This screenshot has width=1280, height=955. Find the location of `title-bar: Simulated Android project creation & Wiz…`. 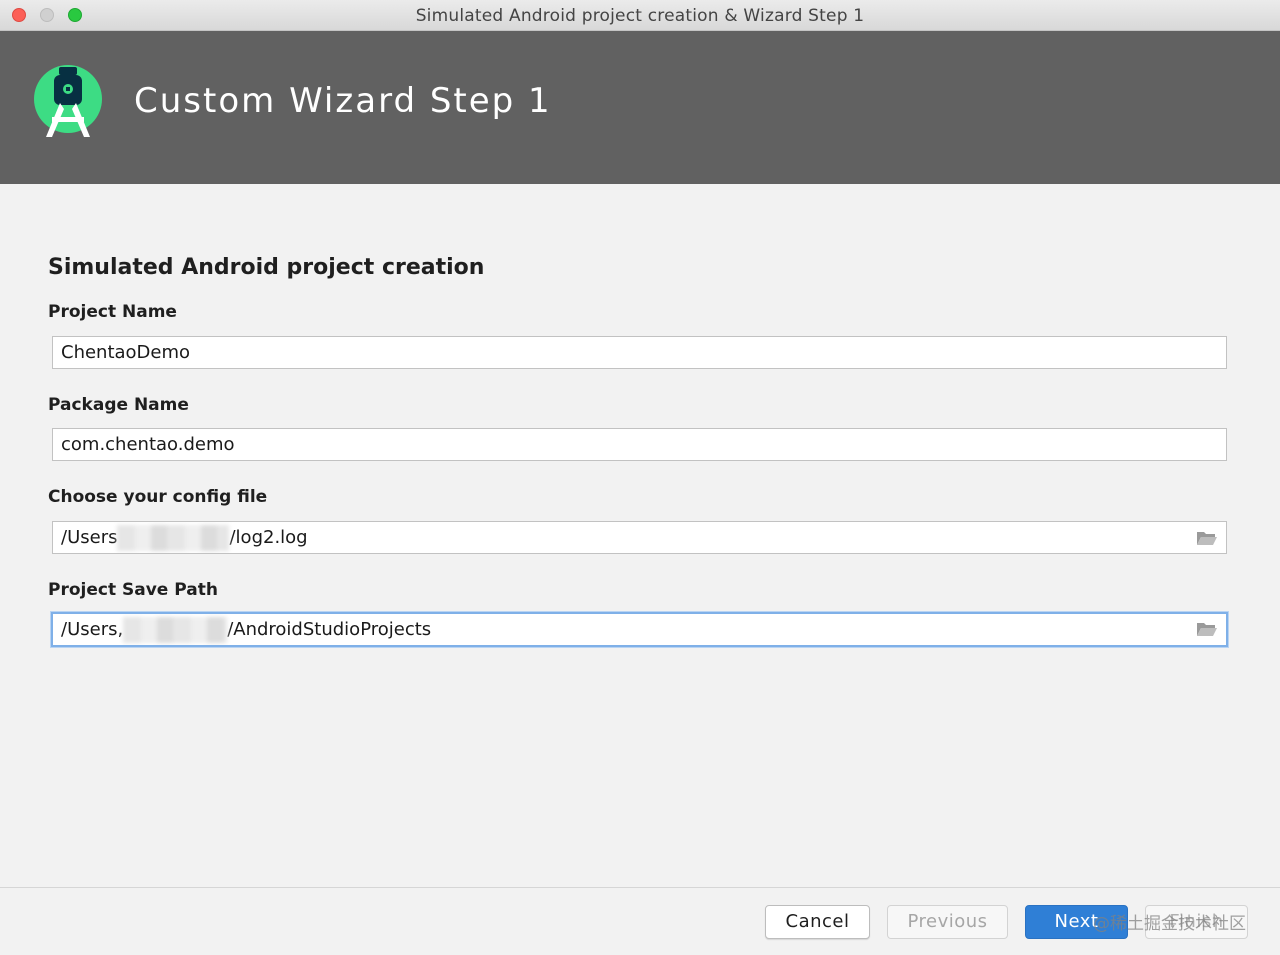

title-bar: Simulated Android project creation & Wiz… is located at coordinates (640, 15).